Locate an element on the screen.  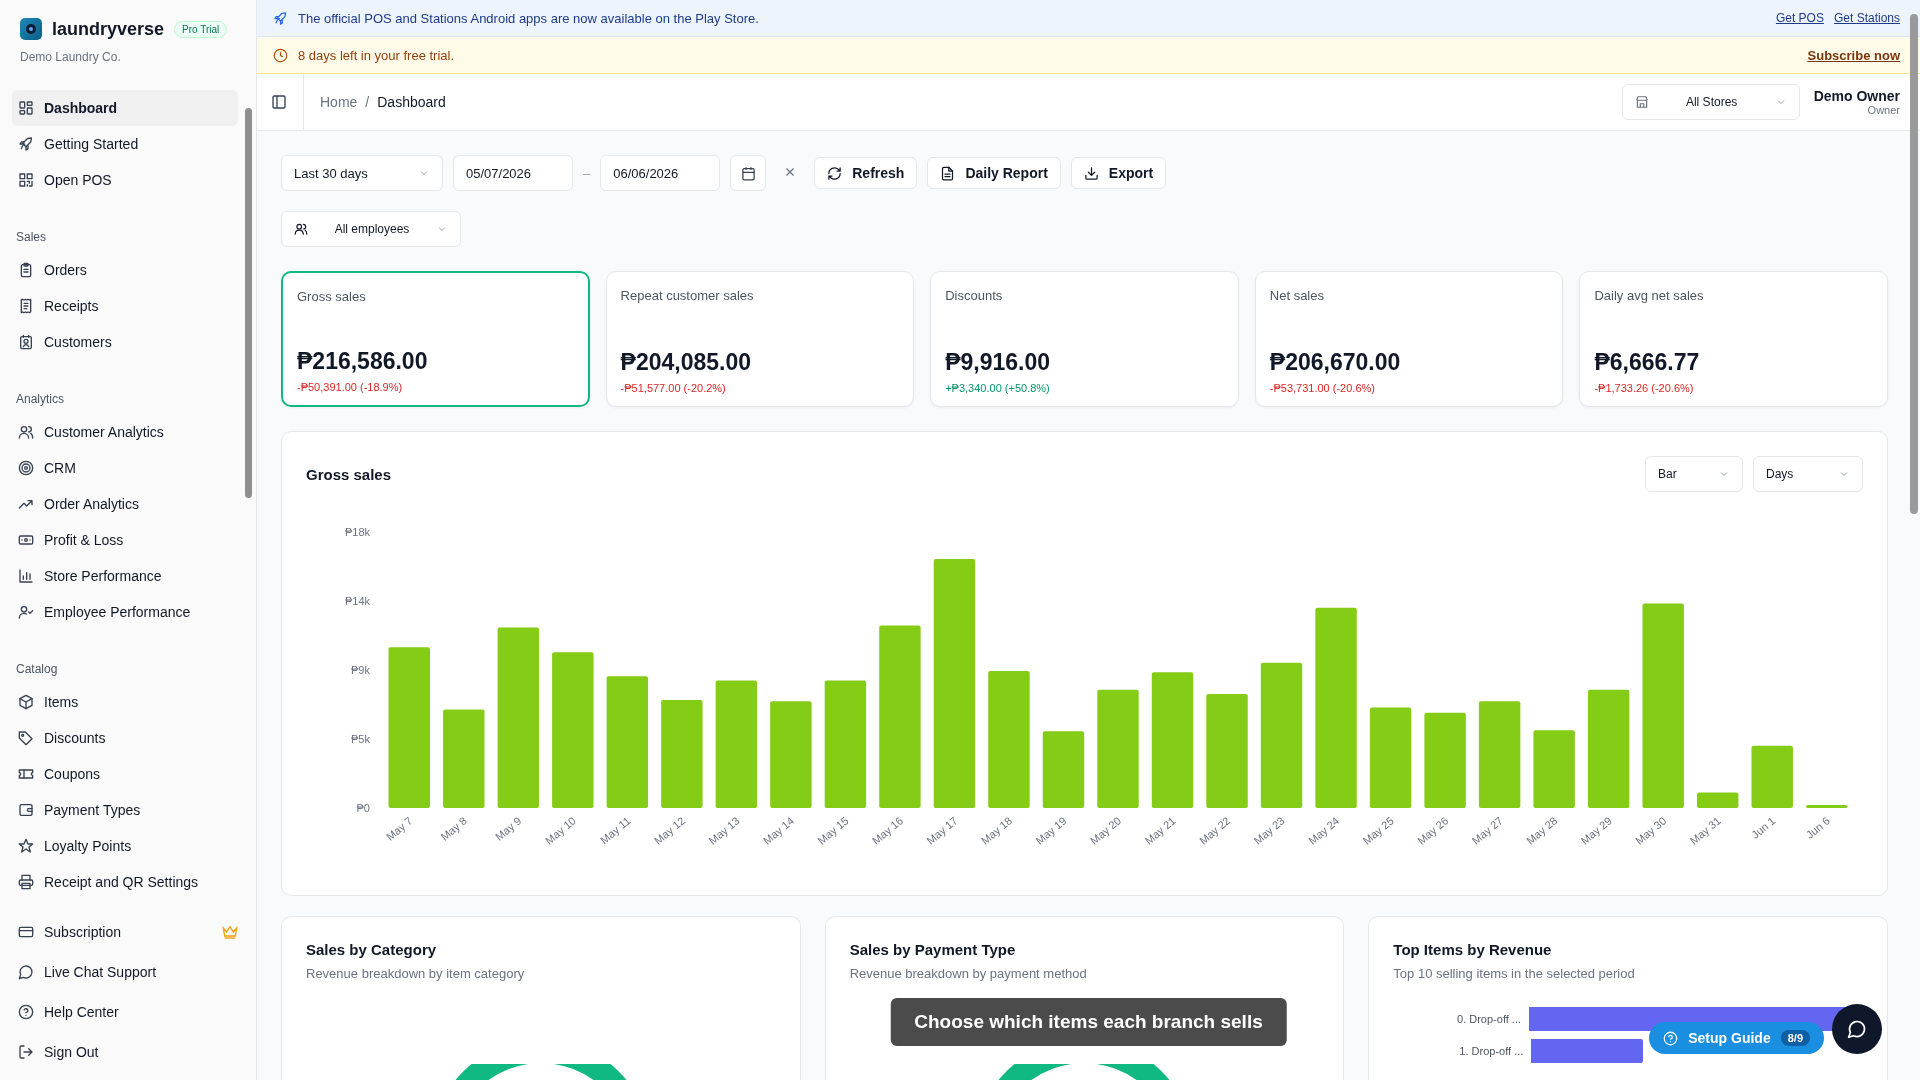
toolbar-button: Export is located at coordinates (1118, 173).